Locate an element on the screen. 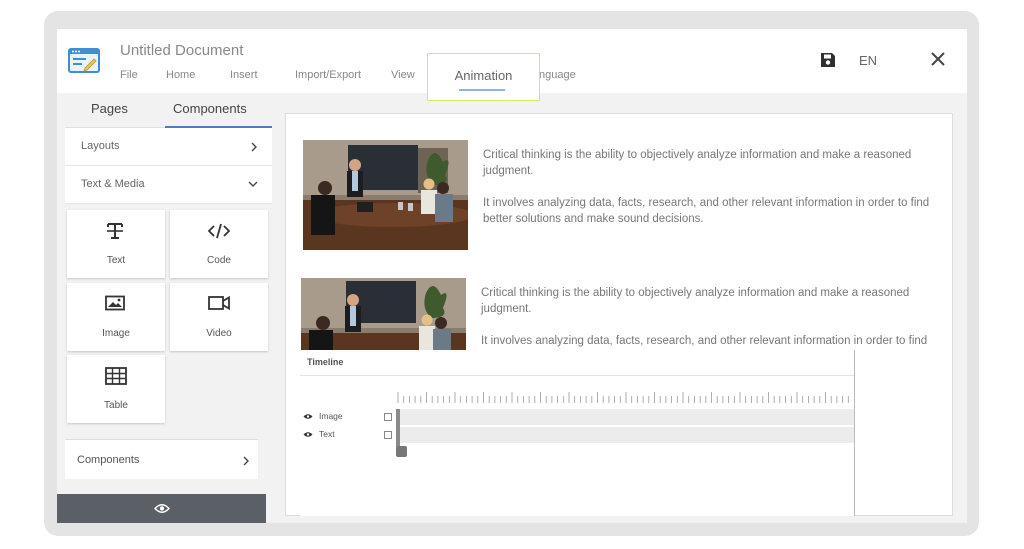  track-image-lane is located at coordinates (625, 417).